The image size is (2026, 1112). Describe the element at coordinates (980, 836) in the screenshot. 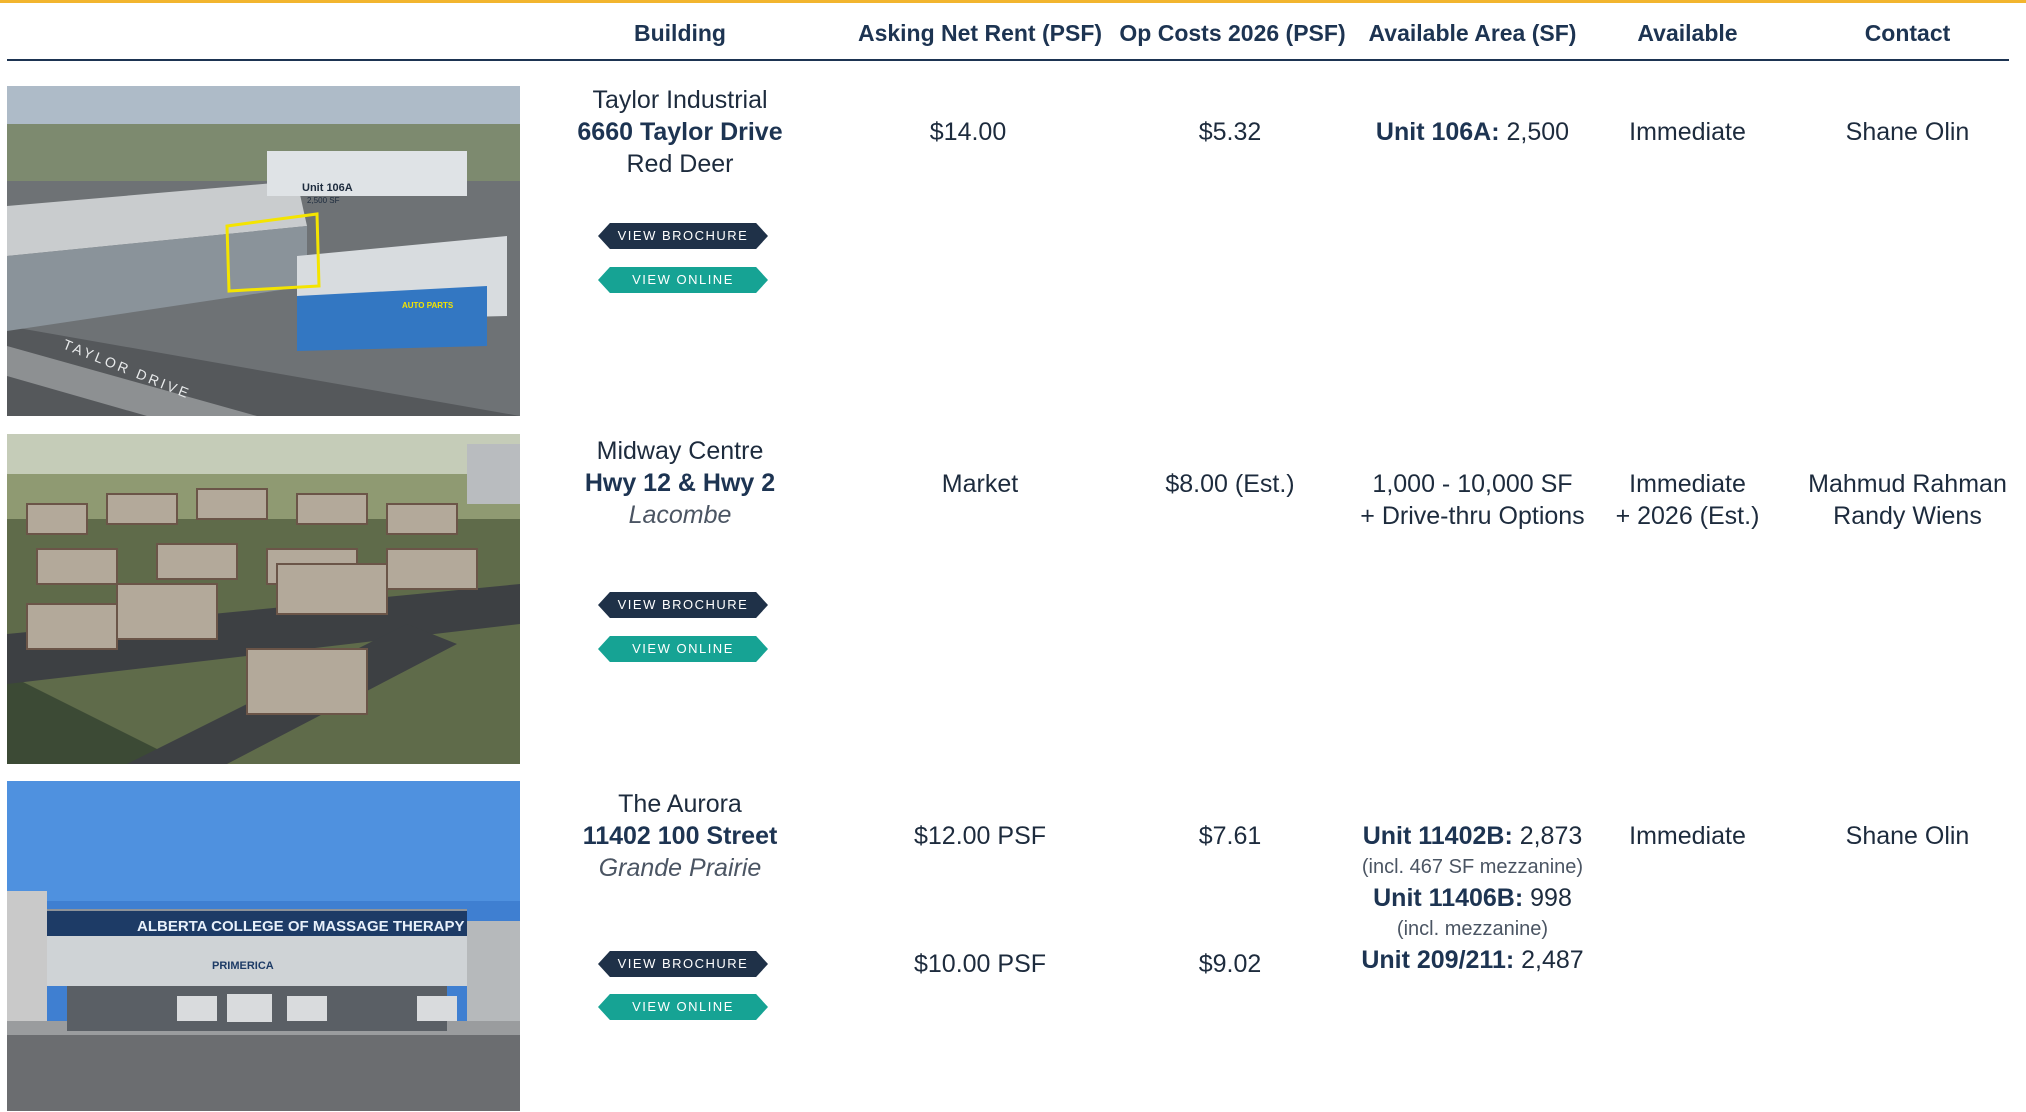

I see `asking-rent-value: $12.00 PSF` at that location.